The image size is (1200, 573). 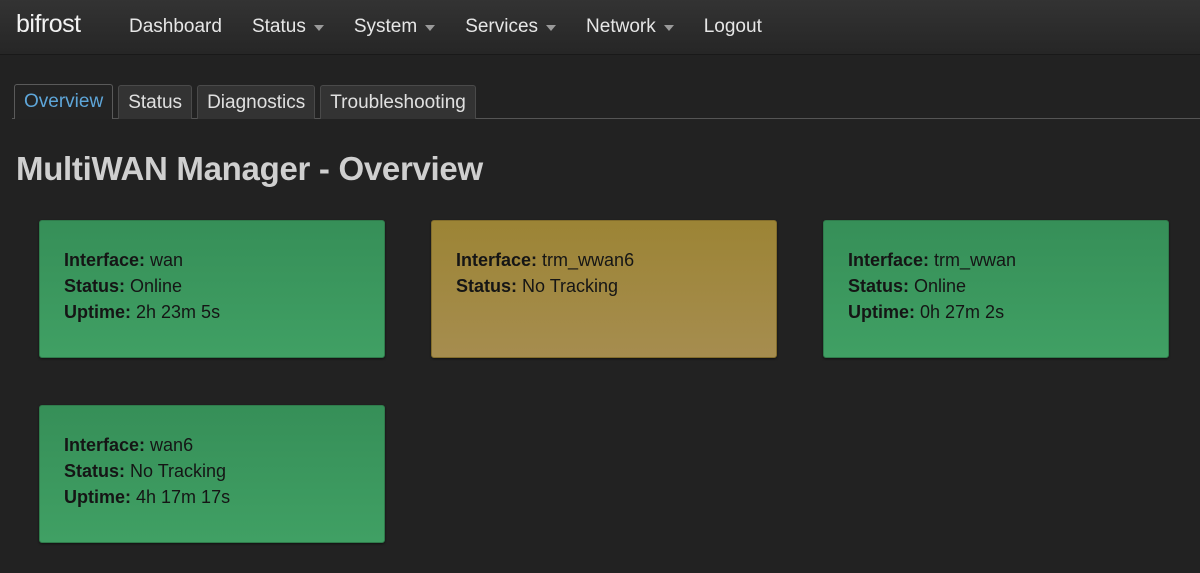 I want to click on menu-item-system: System, so click(x=394, y=27).